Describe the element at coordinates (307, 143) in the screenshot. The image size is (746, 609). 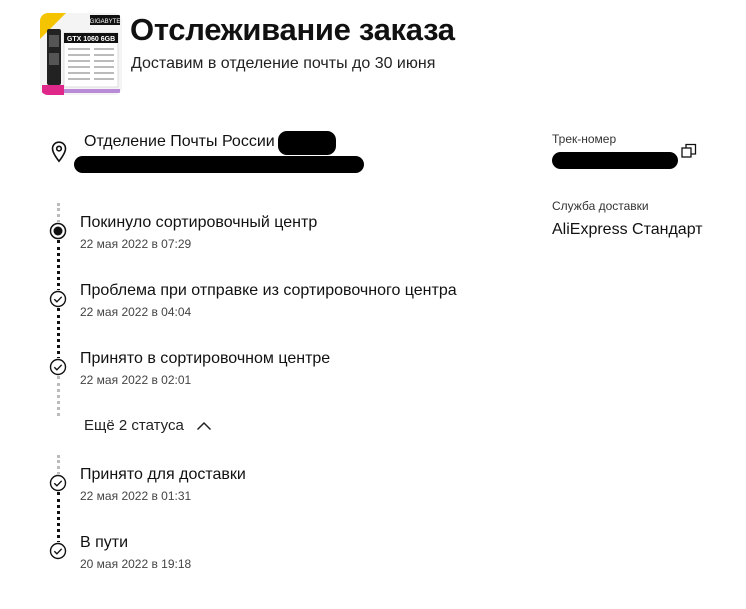
I see `redacted-office-number` at that location.